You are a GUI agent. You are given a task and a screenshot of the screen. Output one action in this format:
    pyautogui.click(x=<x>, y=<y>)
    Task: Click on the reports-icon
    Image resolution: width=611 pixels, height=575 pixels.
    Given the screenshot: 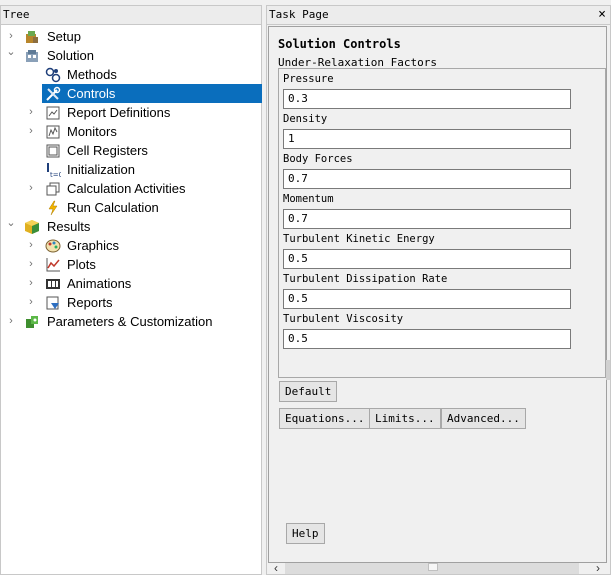 What is the action you would take?
    pyautogui.click(x=53, y=303)
    